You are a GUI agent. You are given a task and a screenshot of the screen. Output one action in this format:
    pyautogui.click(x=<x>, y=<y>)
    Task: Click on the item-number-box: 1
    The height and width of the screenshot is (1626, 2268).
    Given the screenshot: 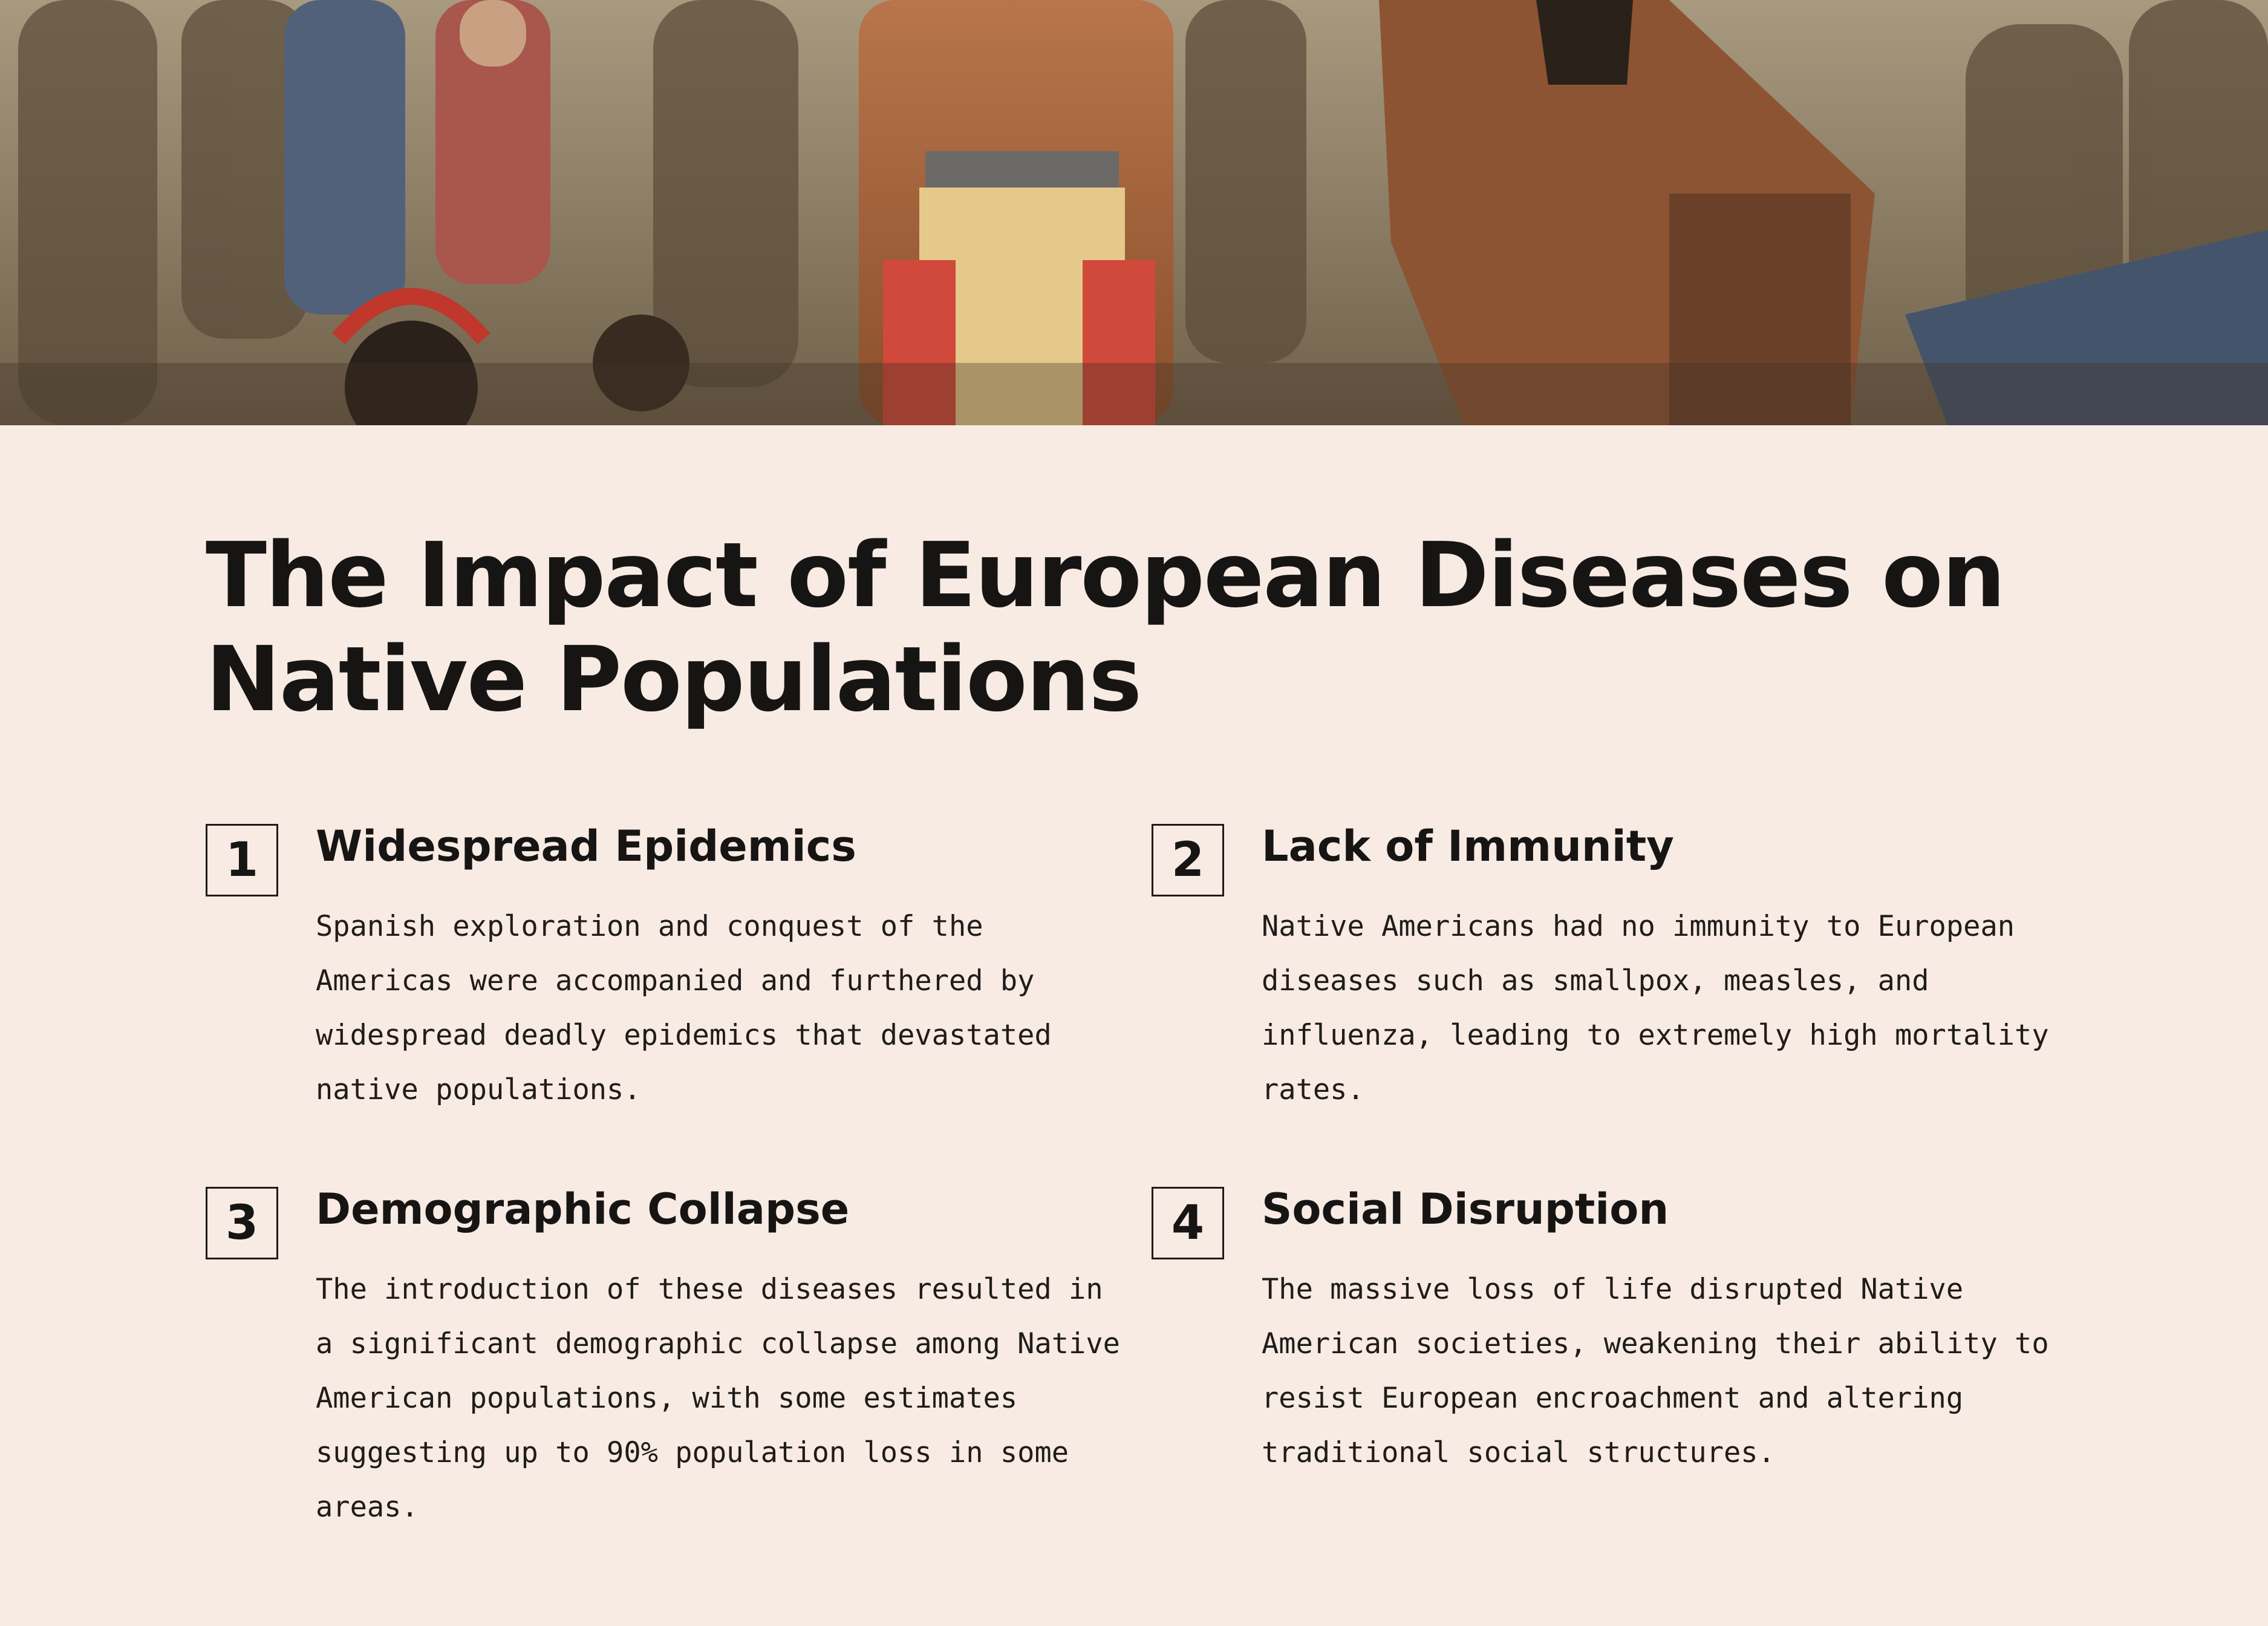 What is the action you would take?
    pyautogui.click(x=242, y=860)
    